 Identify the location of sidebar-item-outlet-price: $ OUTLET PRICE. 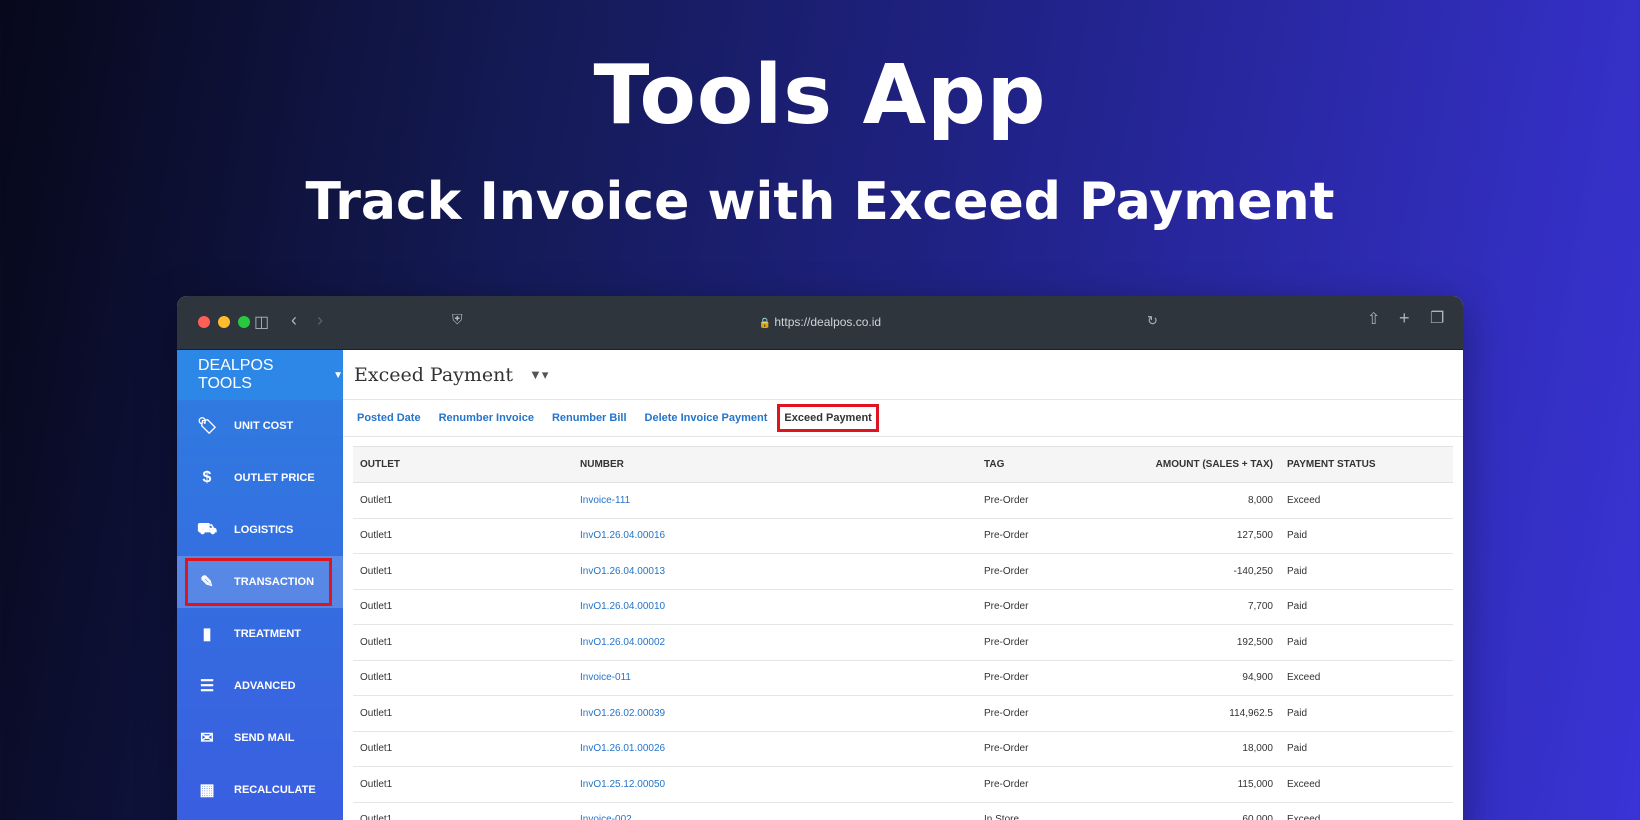
(260, 478).